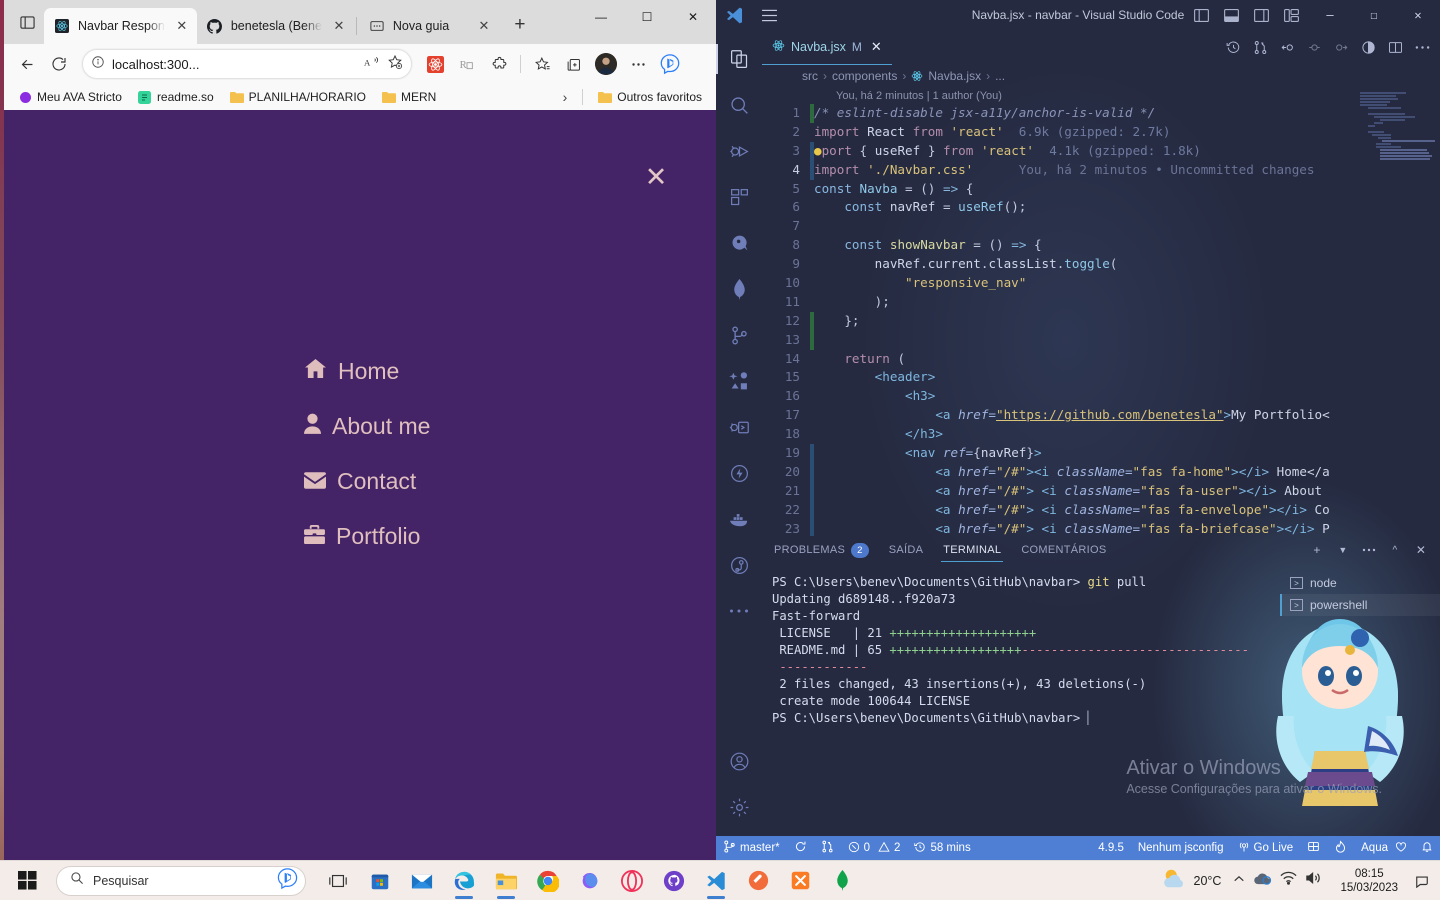  I want to click on toggle-secondary-sidebar-icon, so click(1261, 15).